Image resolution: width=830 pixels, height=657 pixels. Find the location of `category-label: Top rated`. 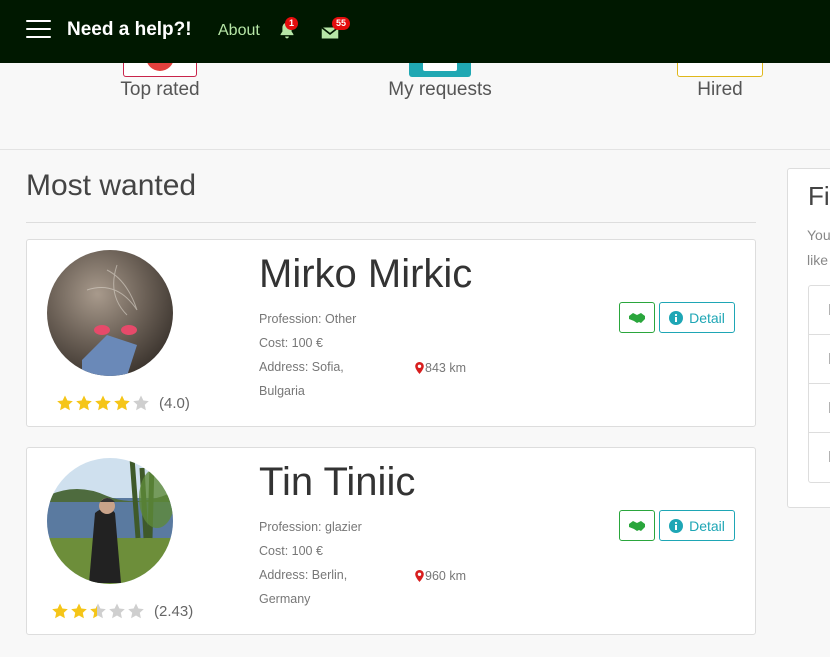

category-label: Top rated is located at coordinates (160, 89).